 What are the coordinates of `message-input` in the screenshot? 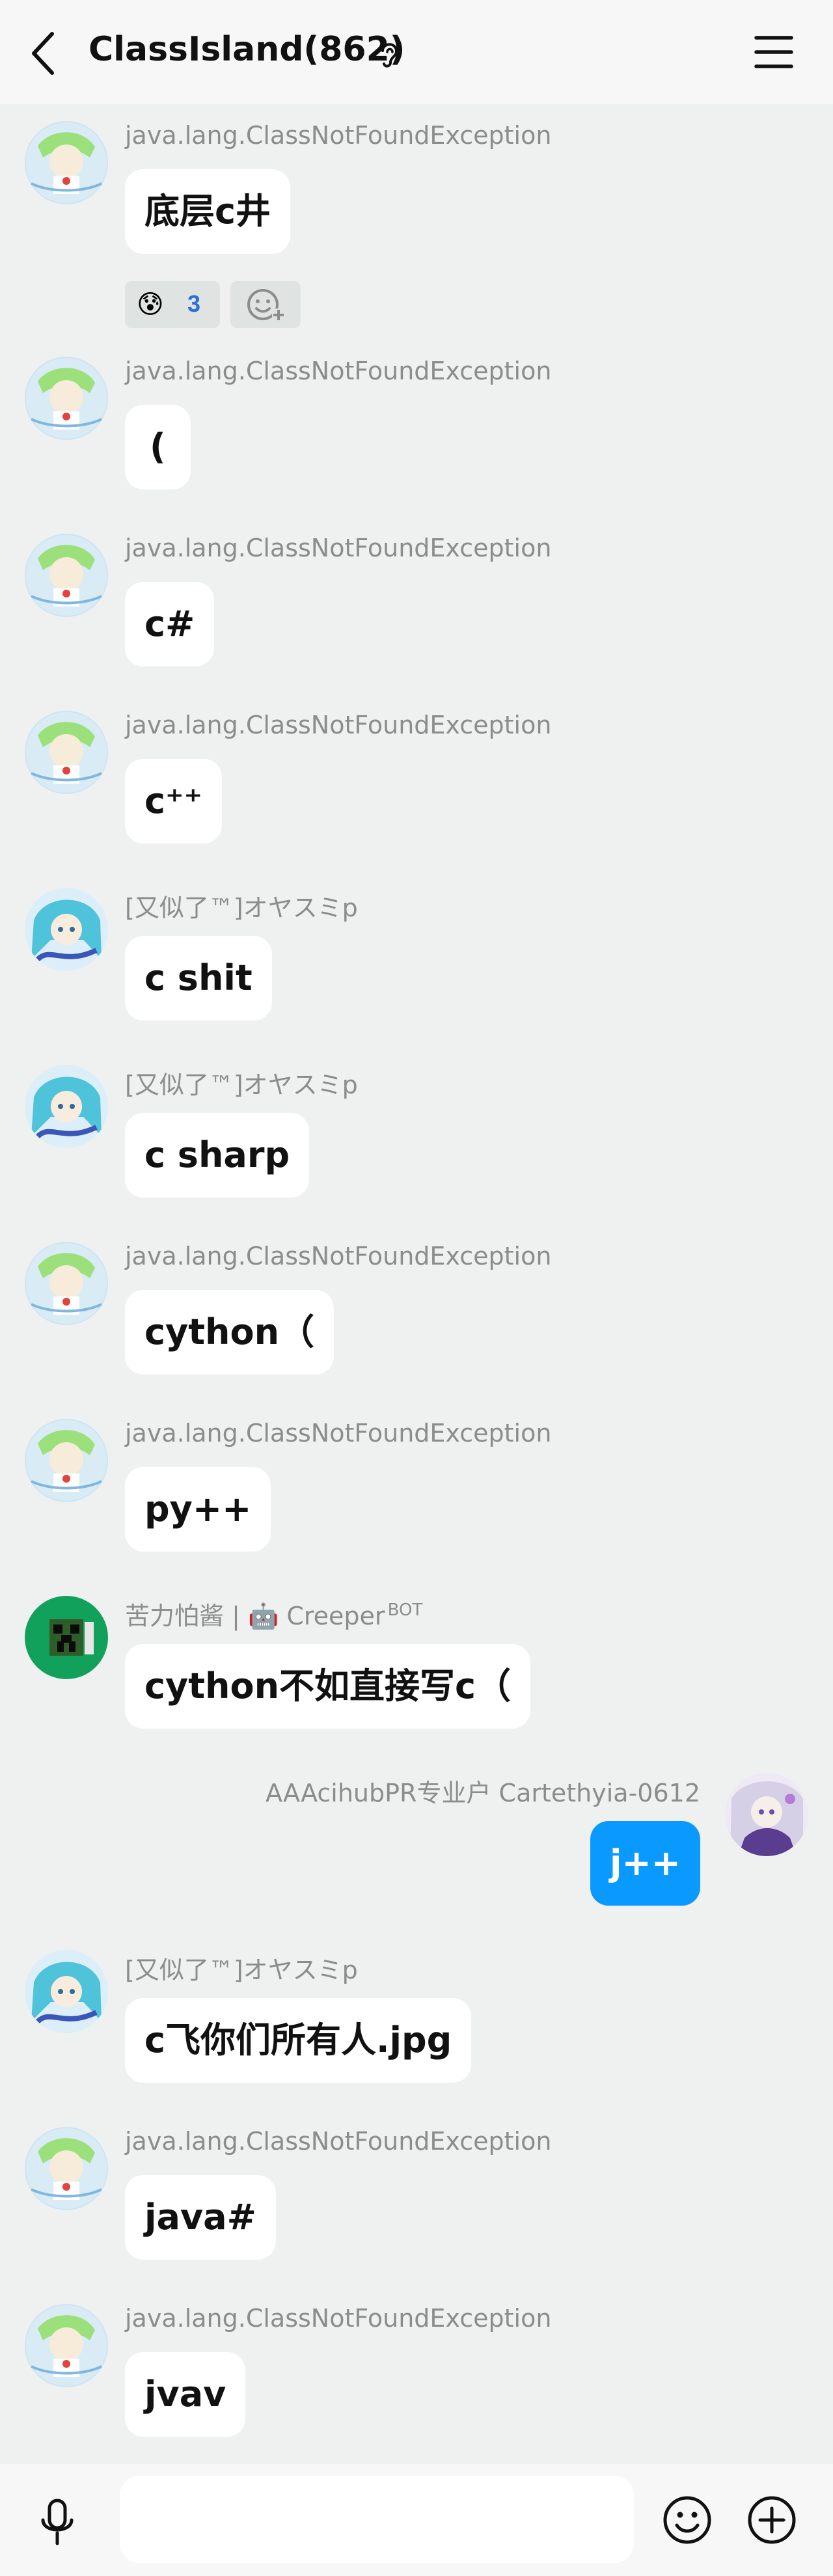 It's located at (377, 2520).